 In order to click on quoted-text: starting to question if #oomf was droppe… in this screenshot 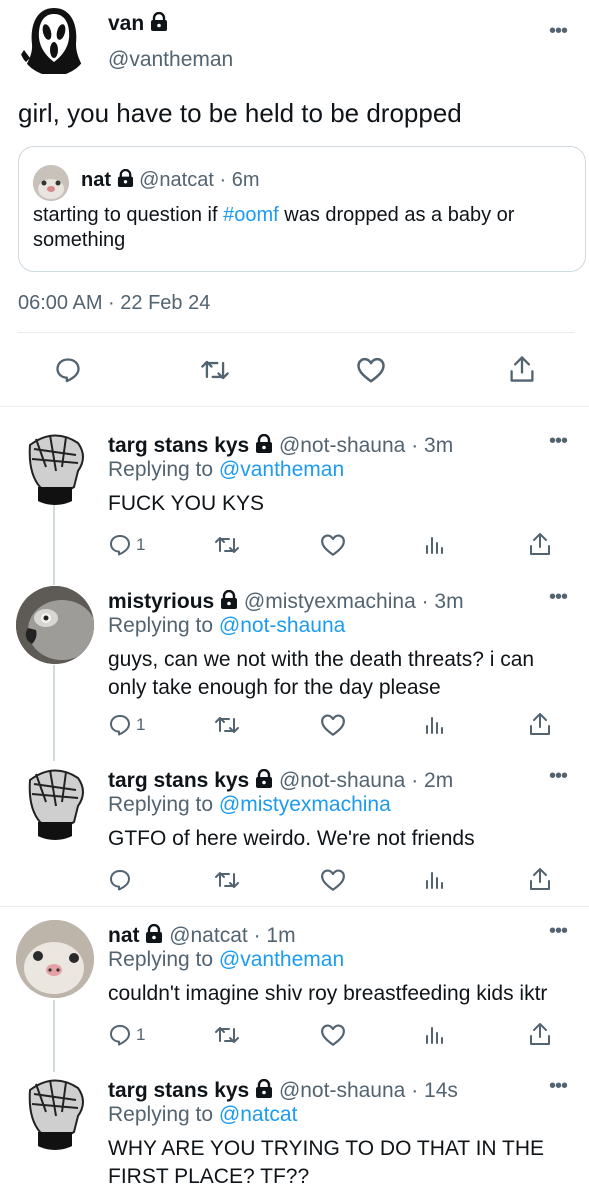, I will do `click(293, 228)`.